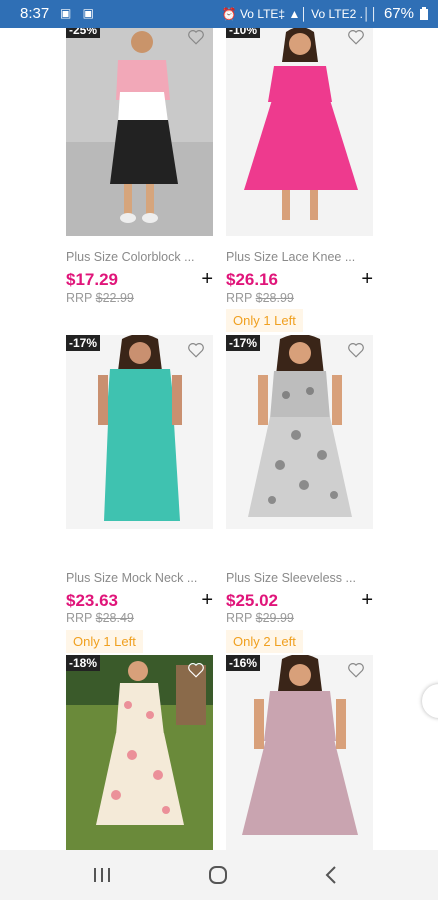  I want to click on home-icon, so click(218, 875).